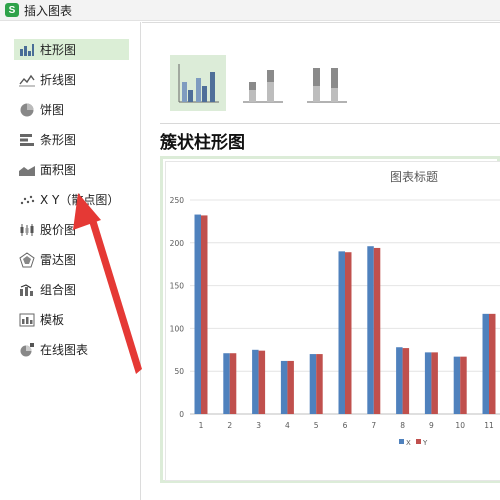  What do you see at coordinates (58, 170) in the screenshot?
I see `sidebar-item-label: 面积图` at bounding box center [58, 170].